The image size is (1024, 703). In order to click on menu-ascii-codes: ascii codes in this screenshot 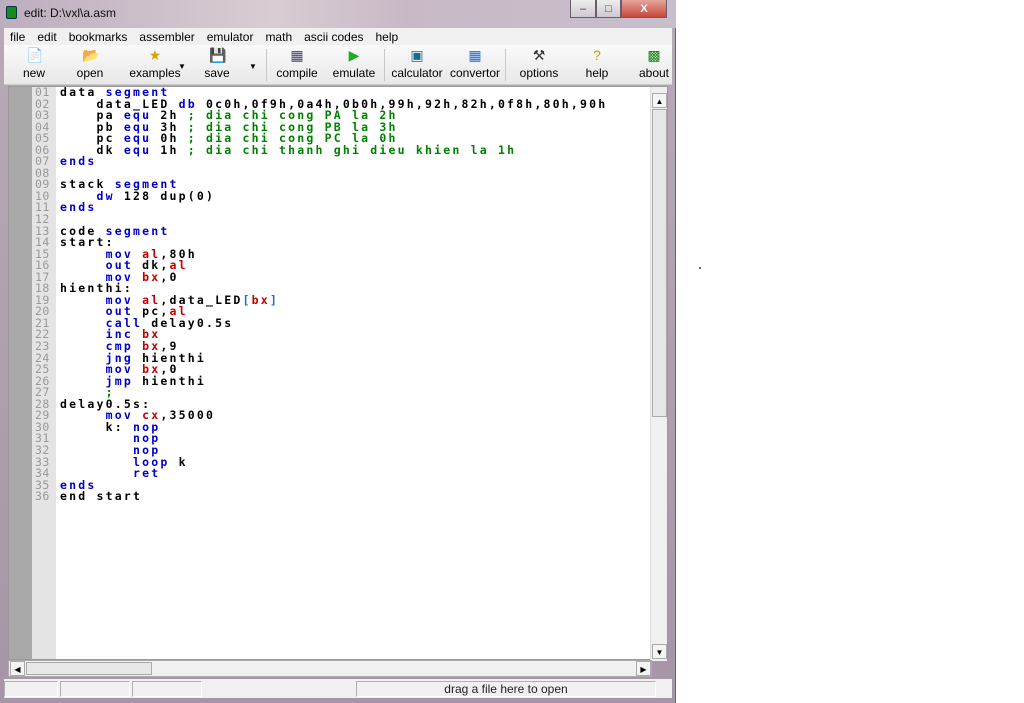, I will do `click(333, 37)`.